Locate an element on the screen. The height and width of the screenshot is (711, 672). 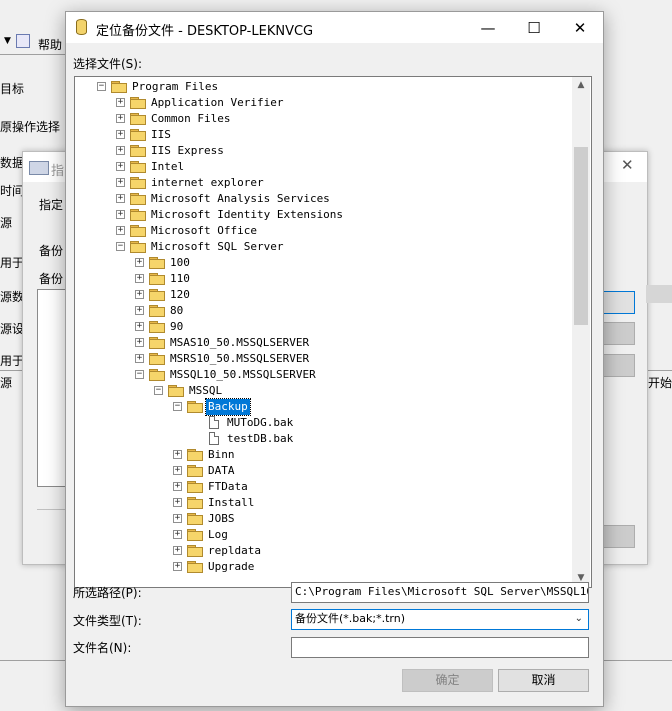
tree-node: testDB.bak is located at coordinates (322, 439).